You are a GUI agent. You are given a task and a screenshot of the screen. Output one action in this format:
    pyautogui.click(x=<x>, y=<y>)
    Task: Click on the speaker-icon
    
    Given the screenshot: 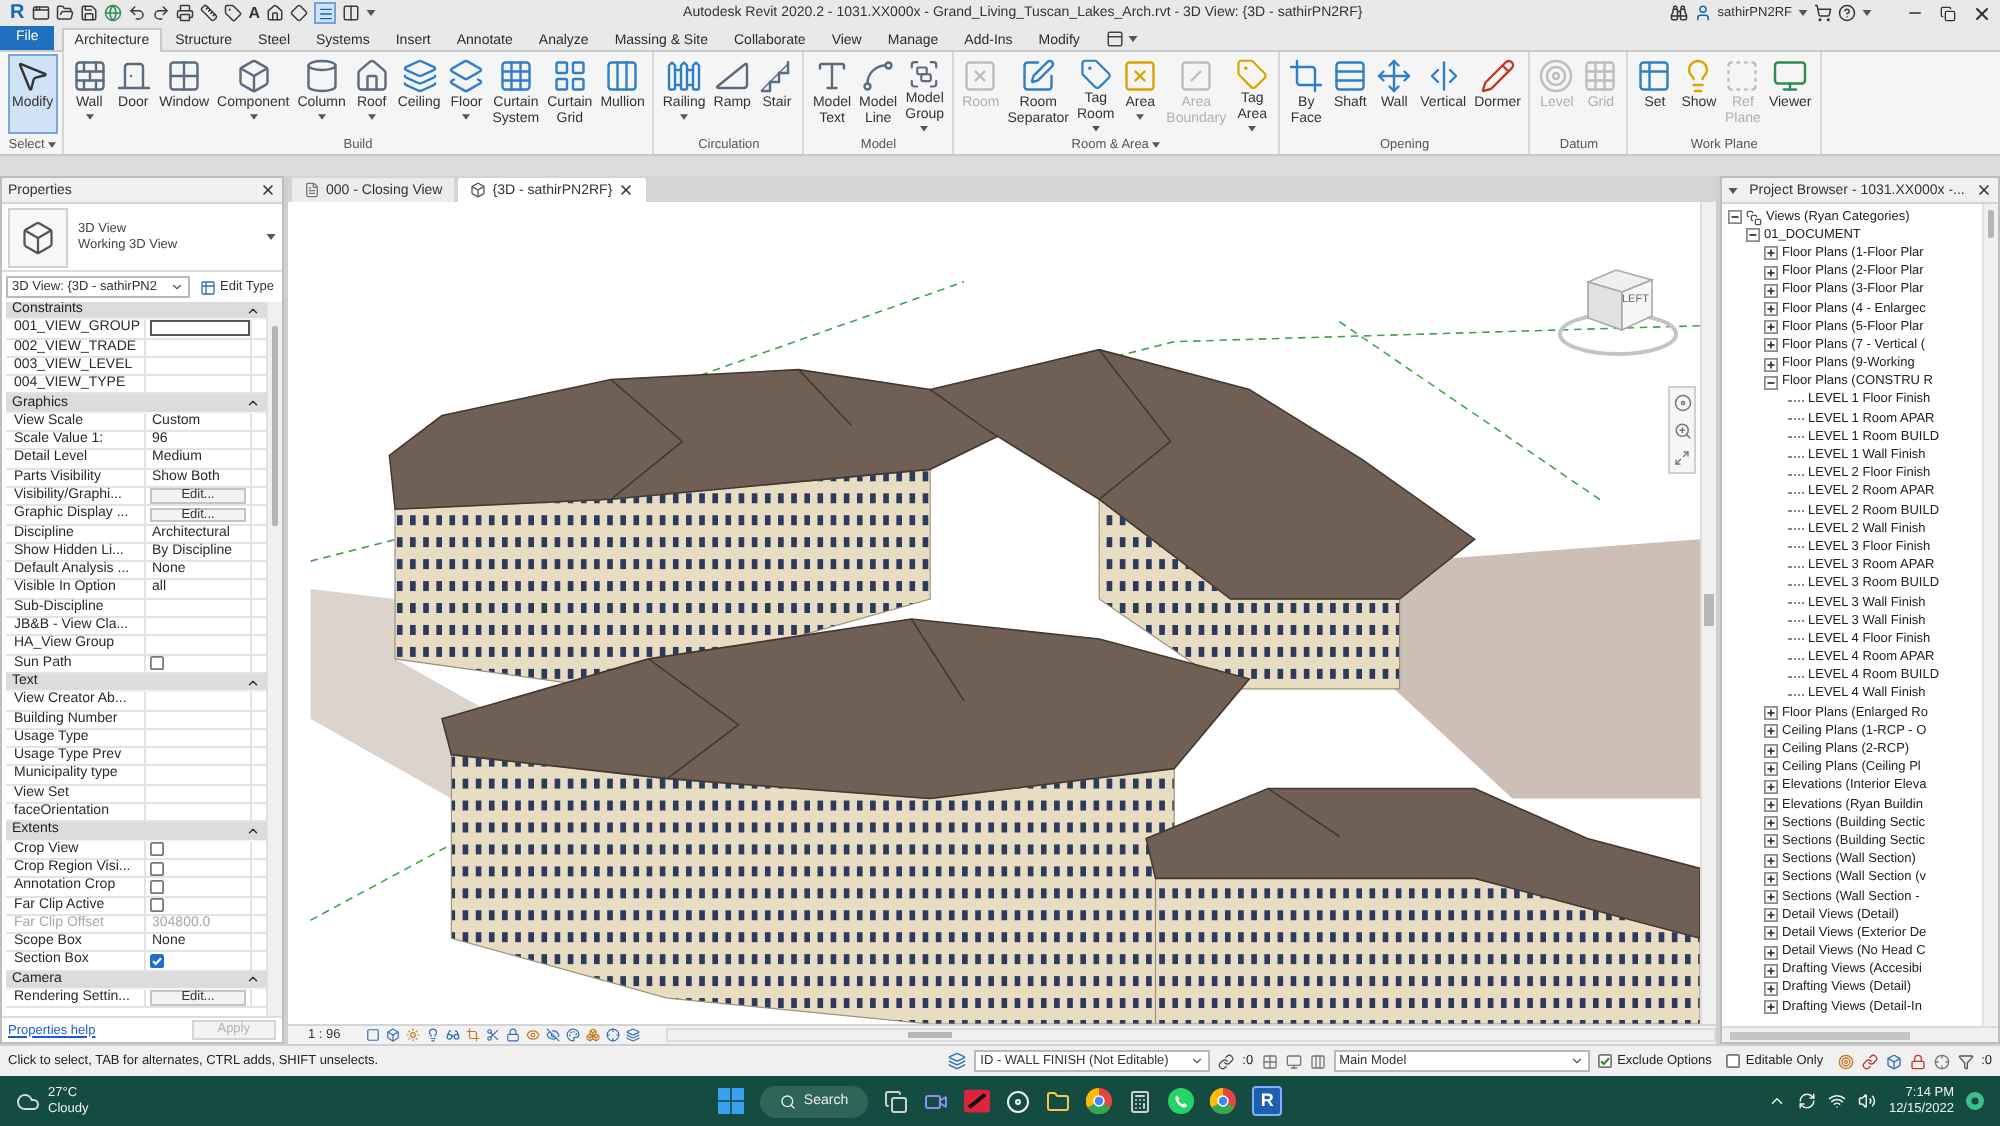 What is the action you would take?
    pyautogui.click(x=1867, y=1101)
    